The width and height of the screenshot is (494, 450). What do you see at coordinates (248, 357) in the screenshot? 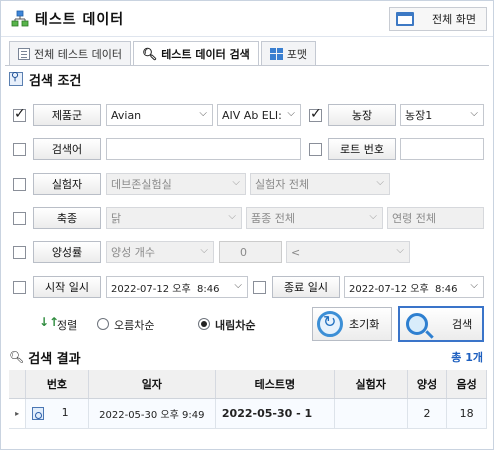
I see `search-results-header: 🔍︎ 검색 결과 총 1개` at bounding box center [248, 357].